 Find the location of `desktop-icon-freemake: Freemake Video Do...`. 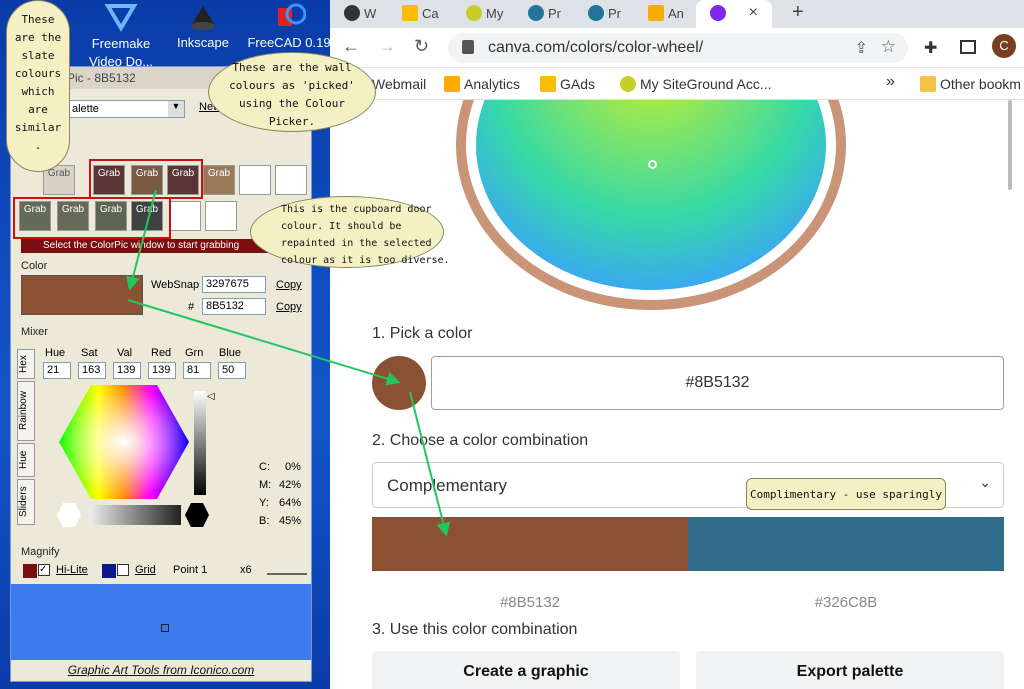

desktop-icon-freemake: Freemake Video Do... is located at coordinates (121, 36).